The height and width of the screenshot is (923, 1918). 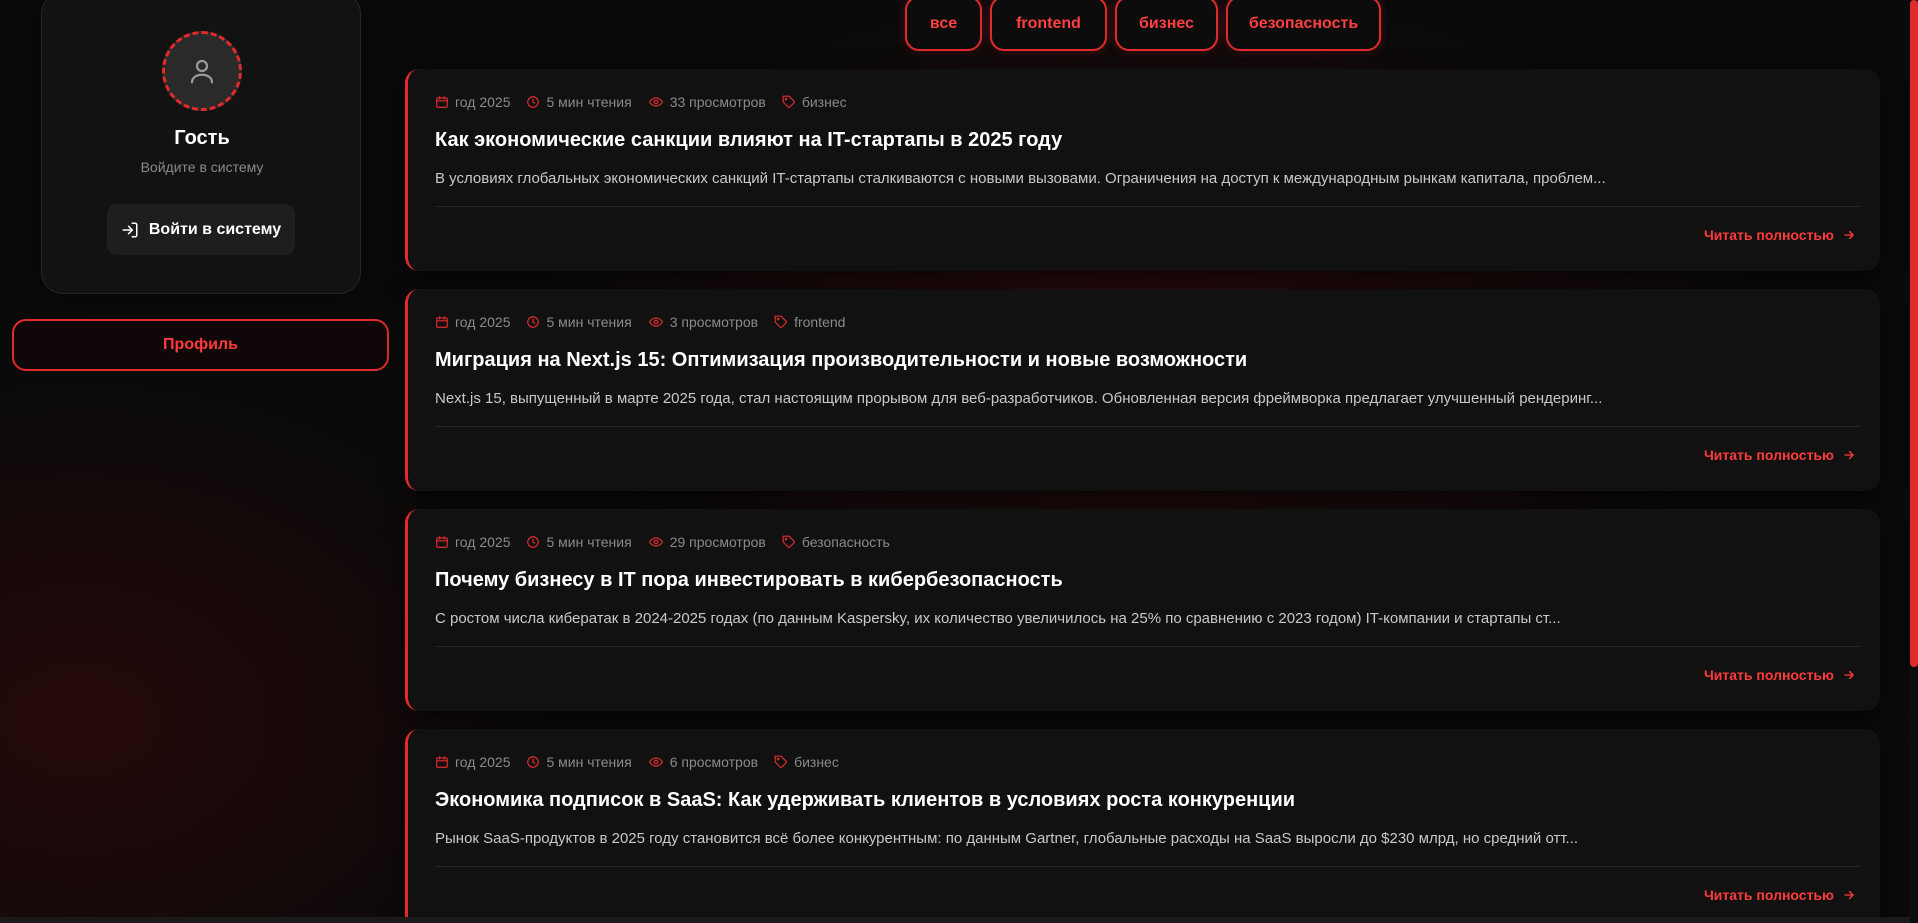 I want to click on profile-button-label: Профиль, so click(x=200, y=344).